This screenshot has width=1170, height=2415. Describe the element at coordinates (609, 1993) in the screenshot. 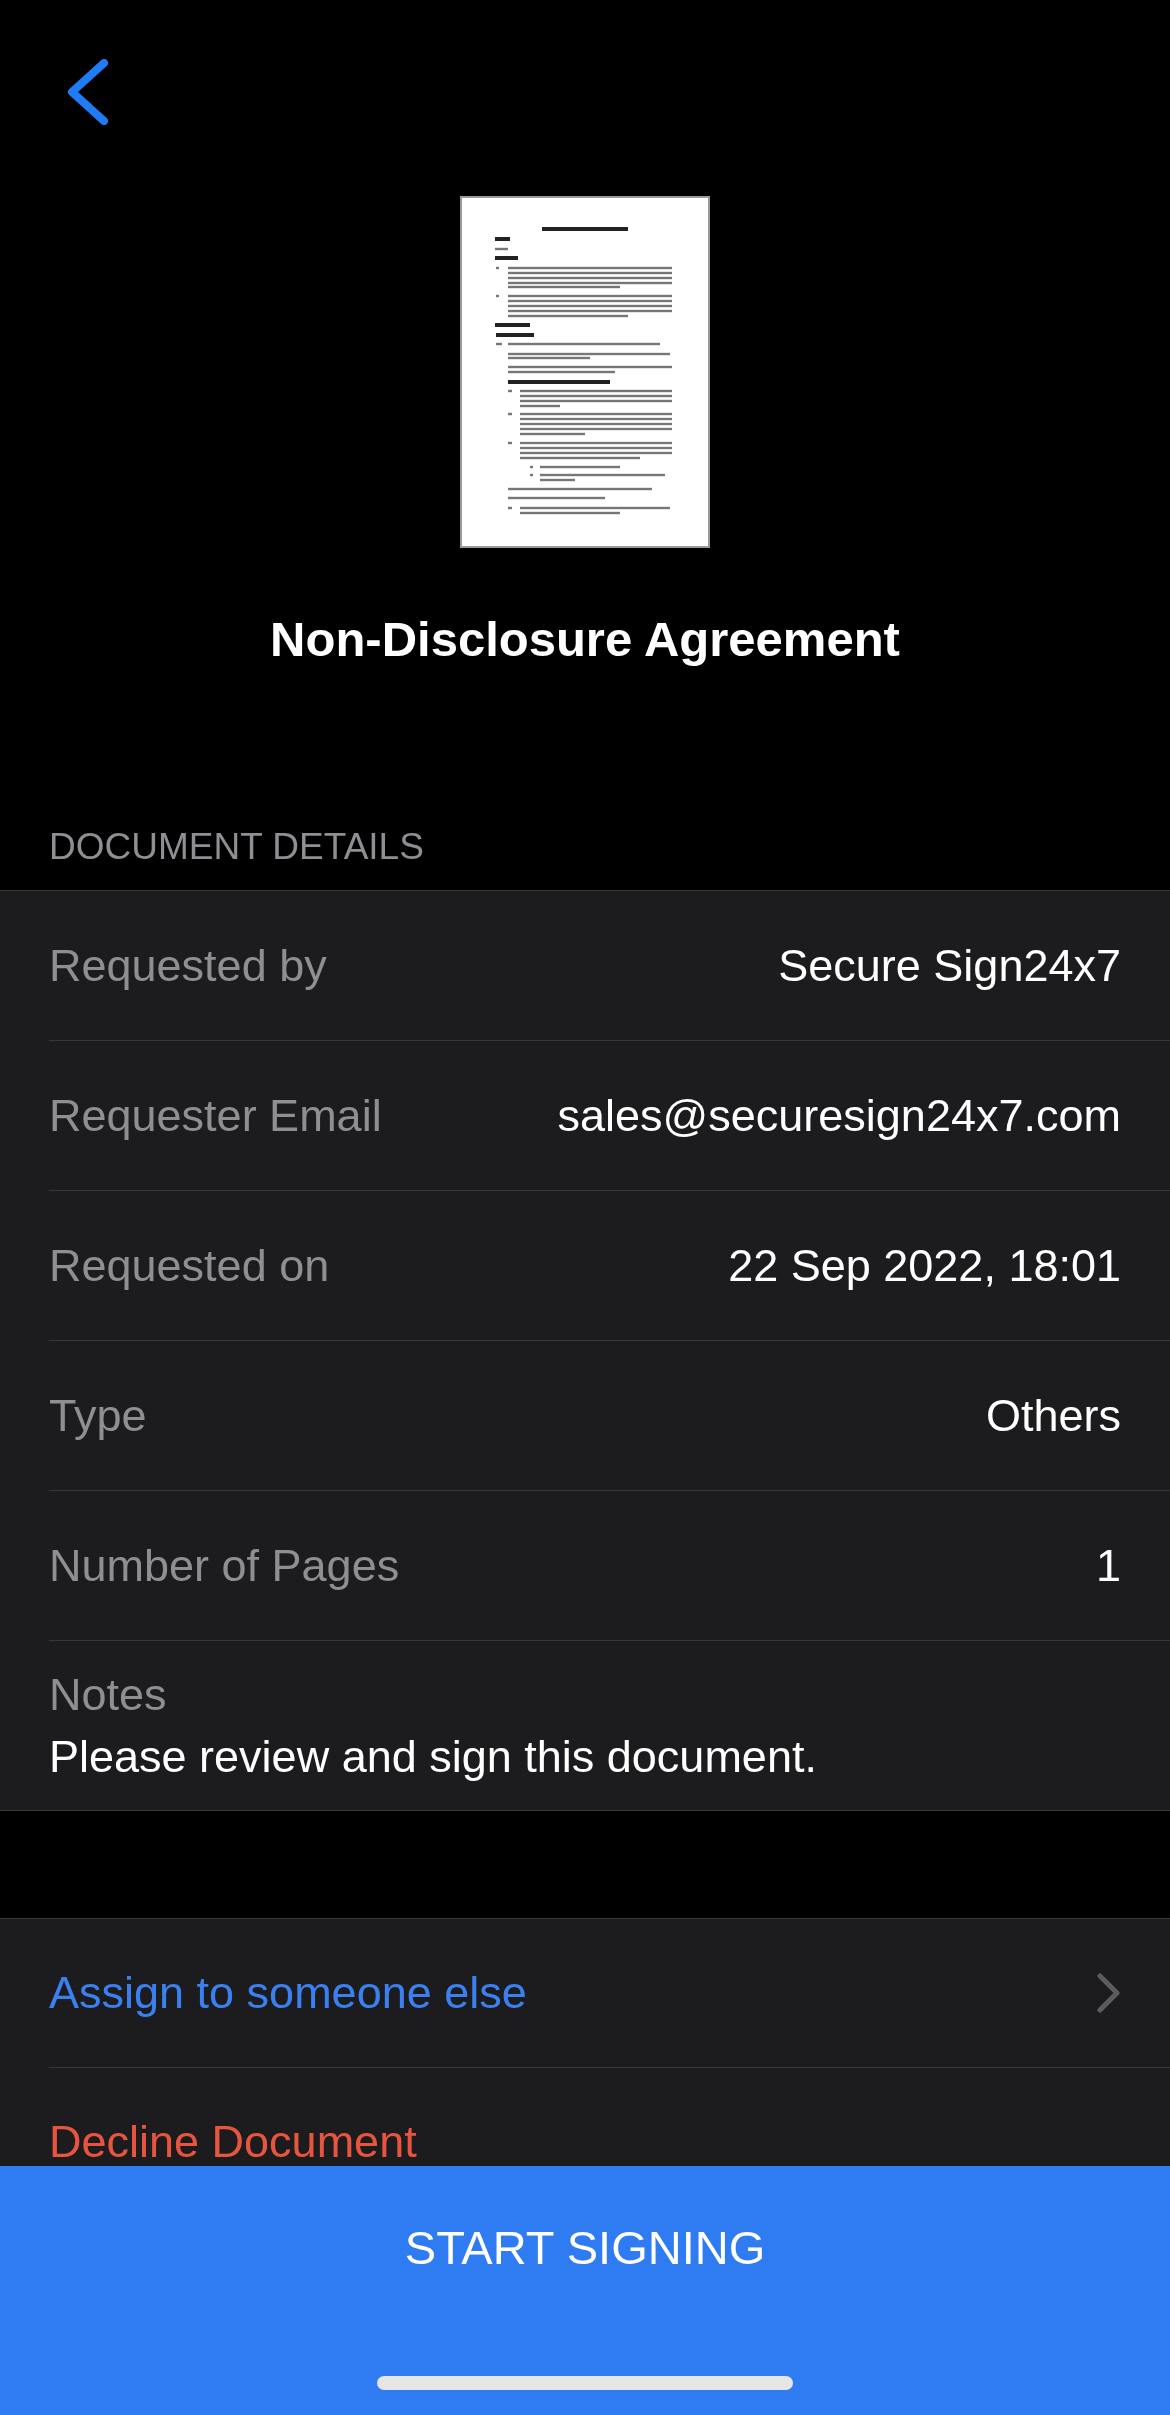

I see `assign-button: Assign to someone else` at that location.